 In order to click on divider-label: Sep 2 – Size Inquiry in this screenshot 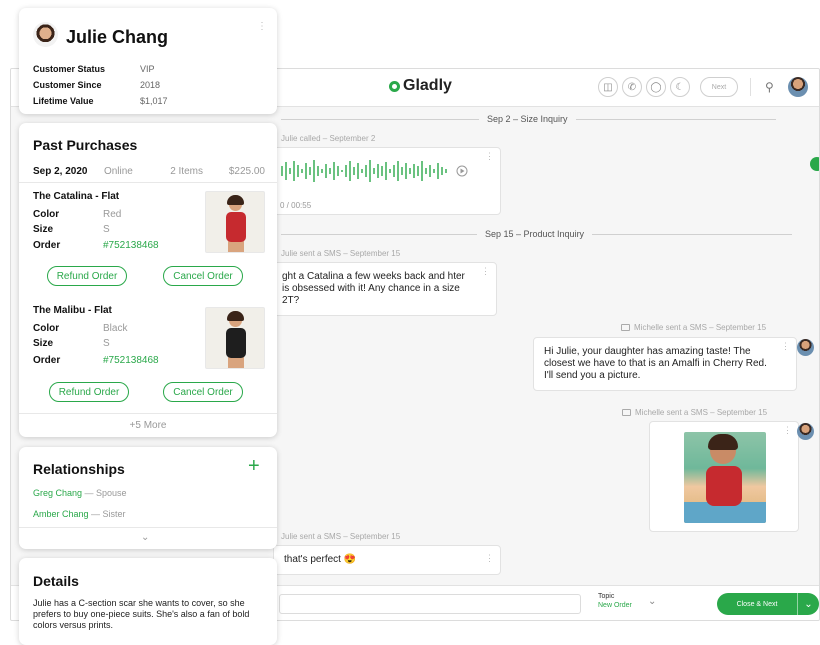, I will do `click(527, 119)`.